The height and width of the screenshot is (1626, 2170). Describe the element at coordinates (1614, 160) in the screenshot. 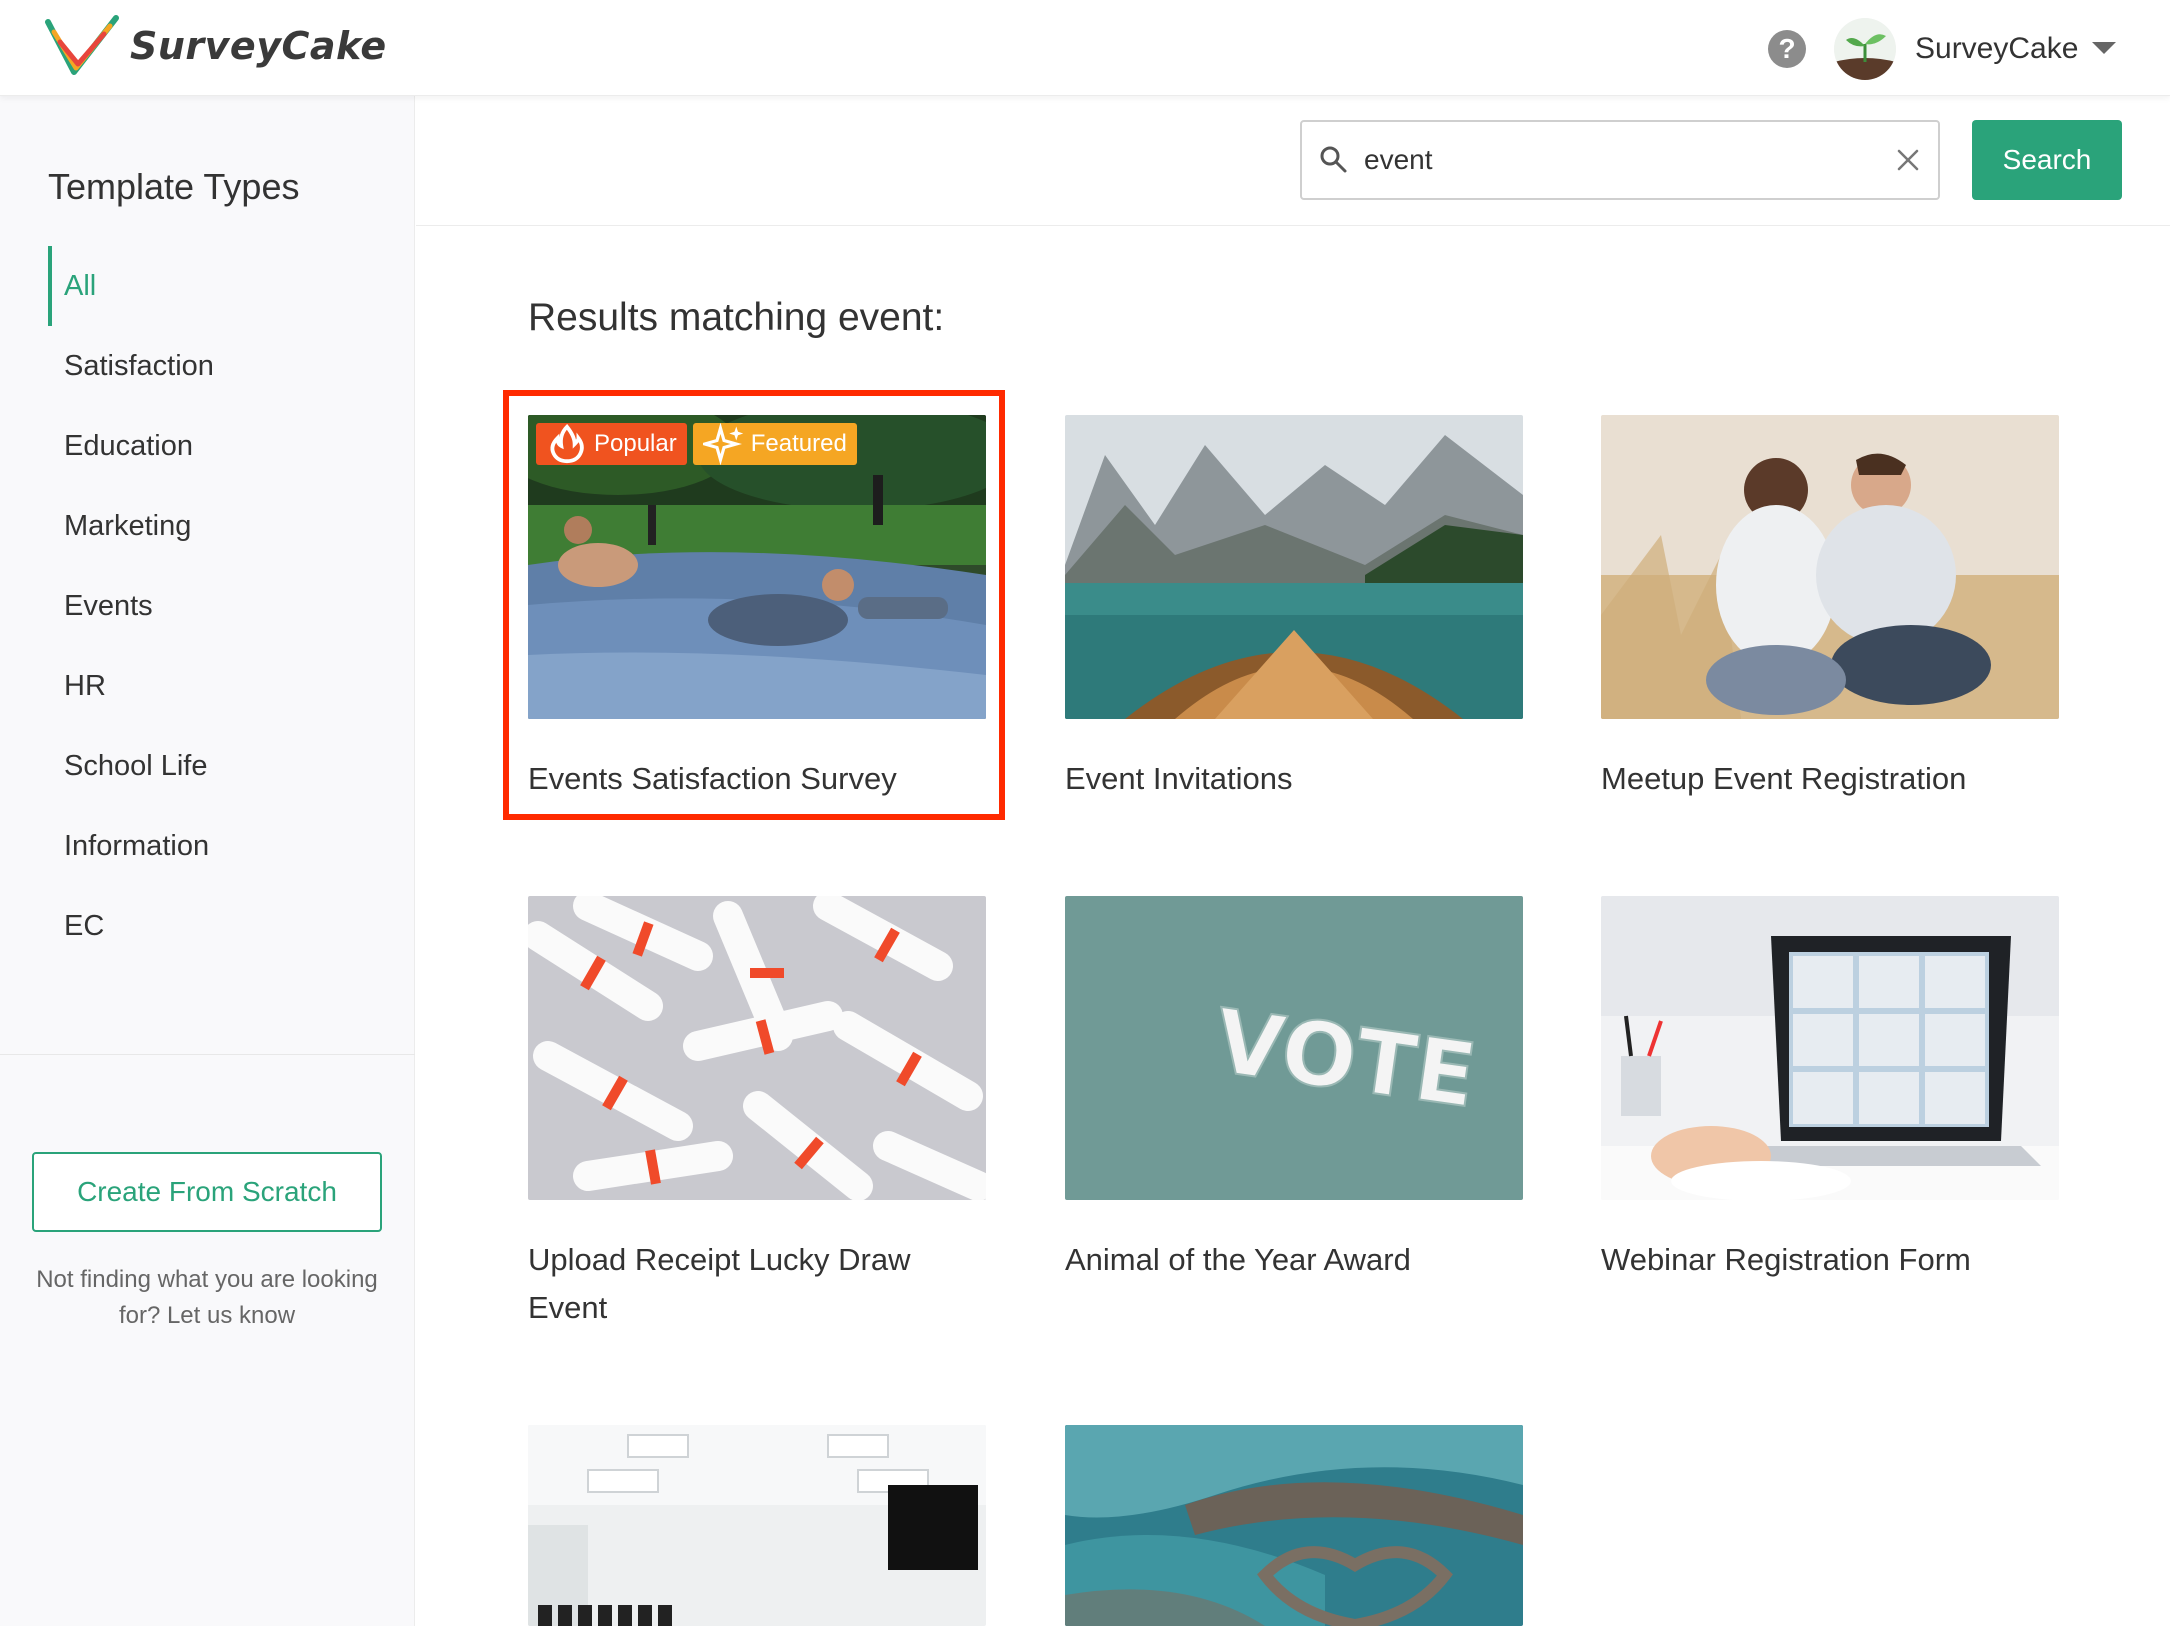

I see `search-input` at that location.